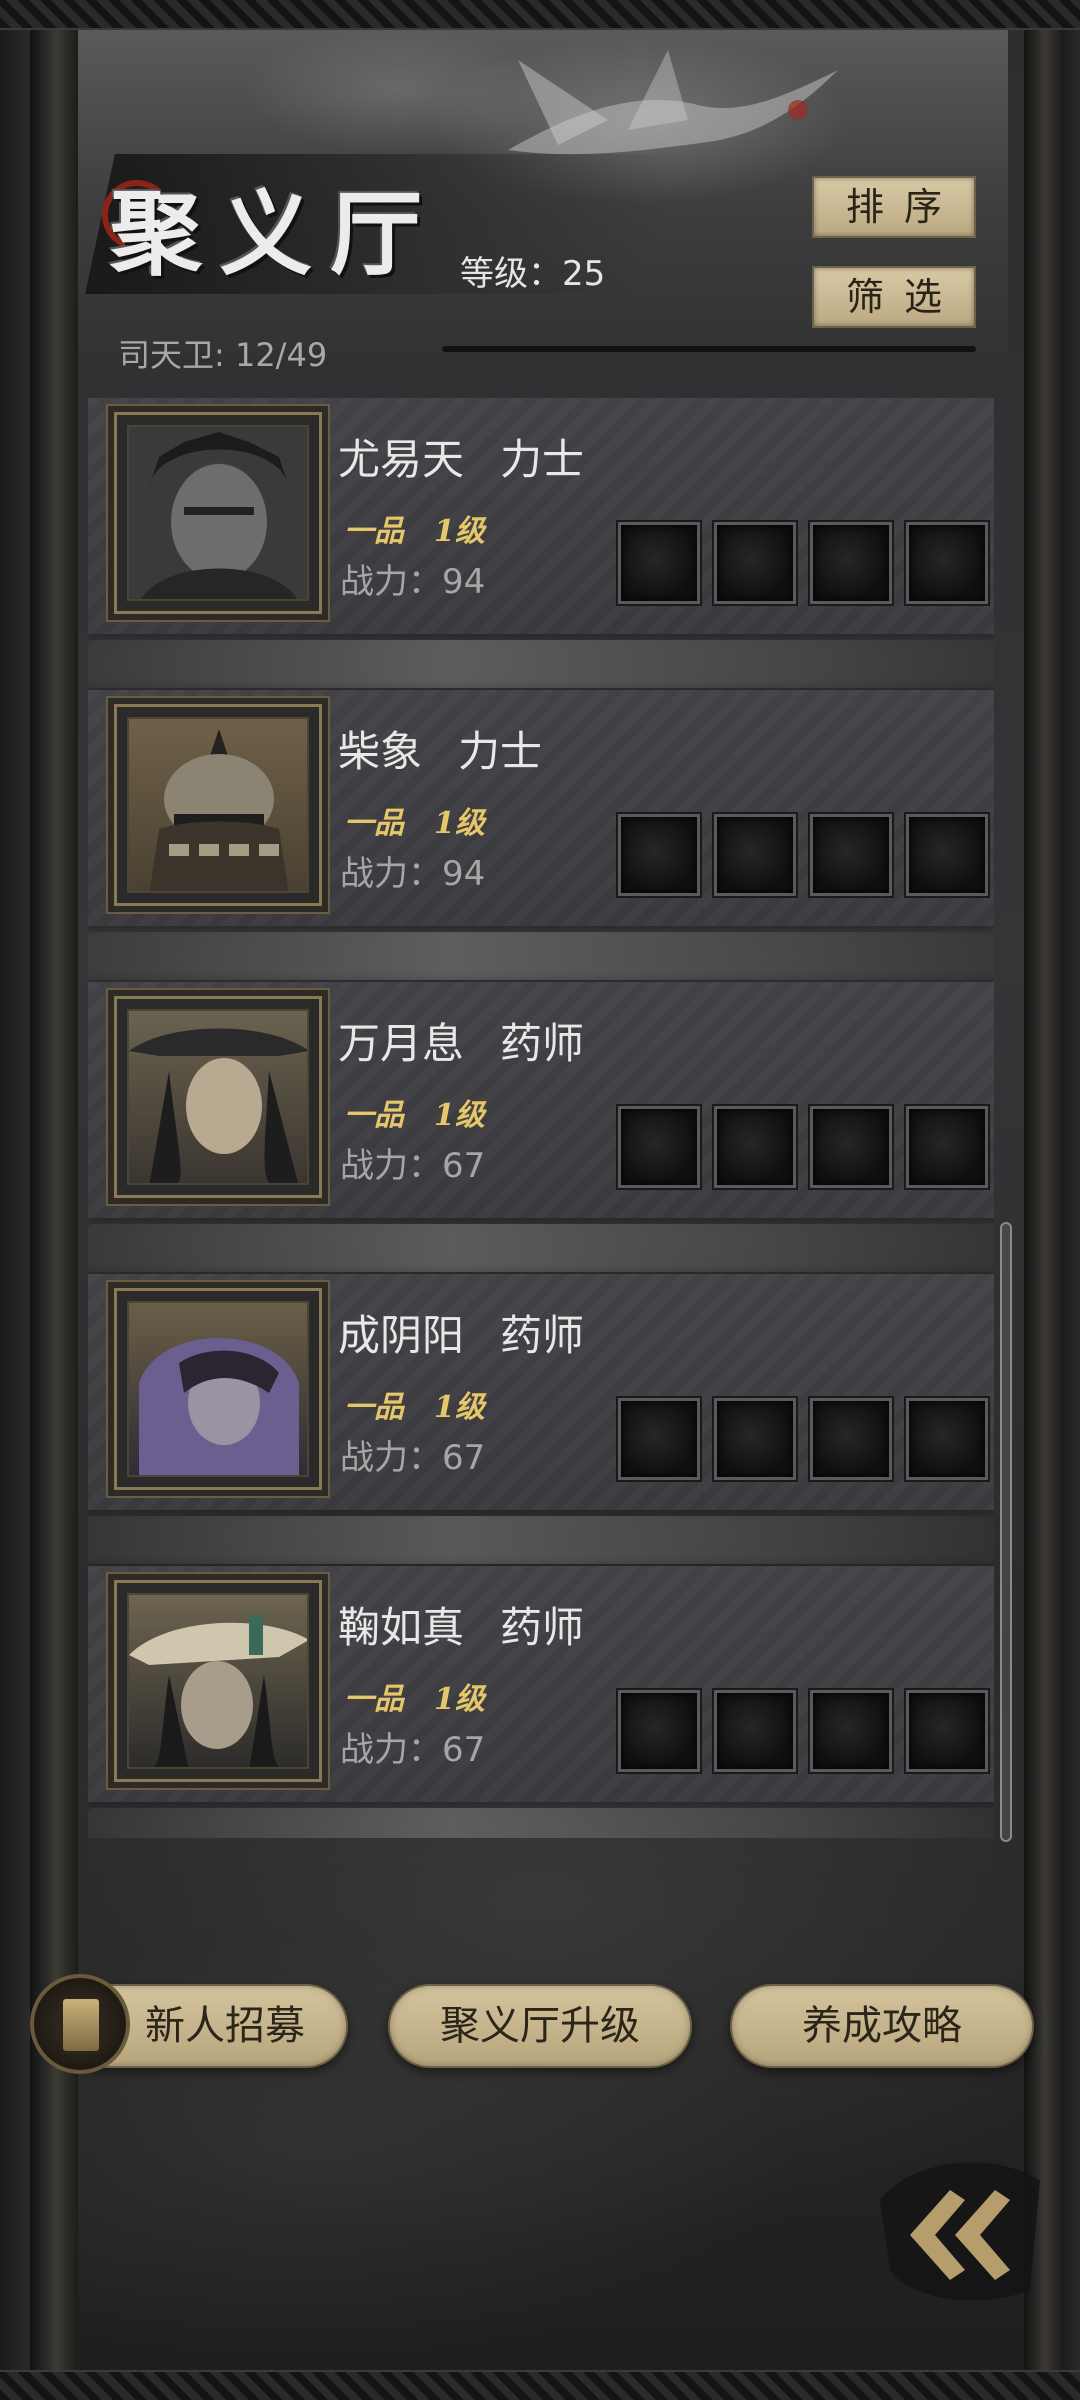  What do you see at coordinates (541, 1419) in the screenshot?
I see `hero-card: 成阴阳 药师 一品 1级 战力：67` at bounding box center [541, 1419].